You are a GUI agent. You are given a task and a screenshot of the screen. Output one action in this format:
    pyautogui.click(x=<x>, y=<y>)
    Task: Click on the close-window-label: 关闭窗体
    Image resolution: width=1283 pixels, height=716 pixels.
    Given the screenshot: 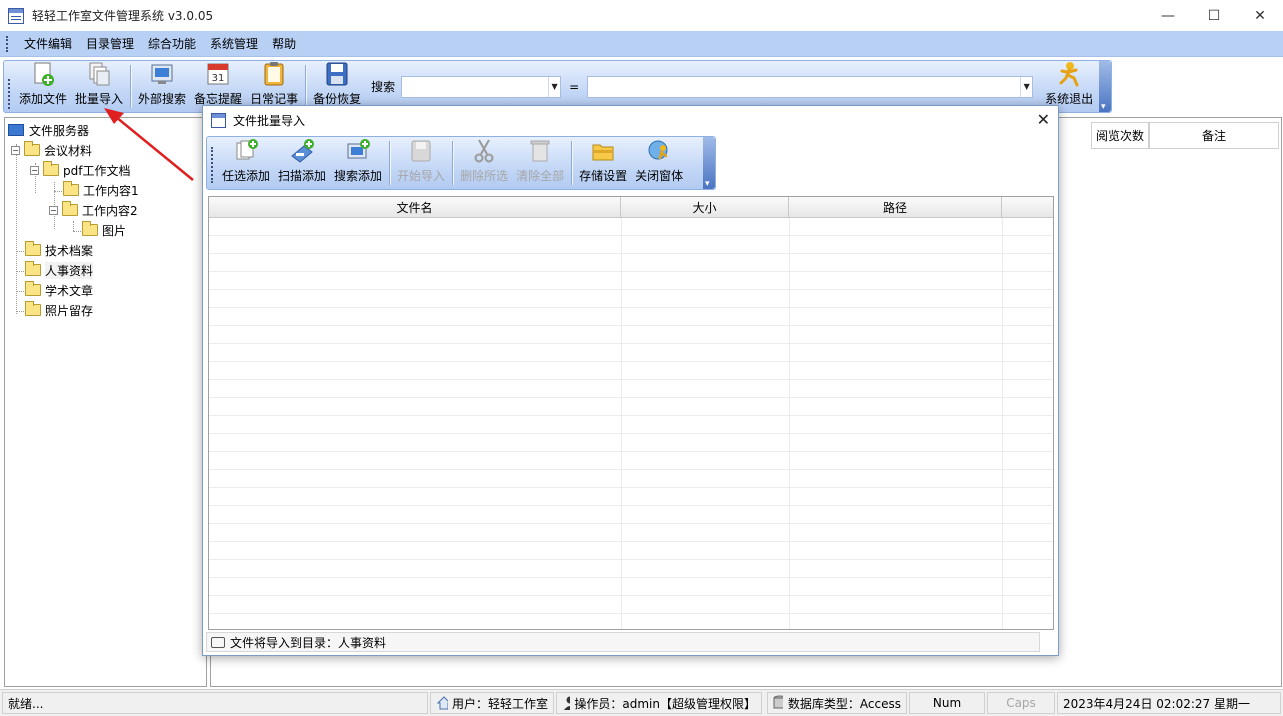 What is the action you would take?
    pyautogui.click(x=659, y=176)
    